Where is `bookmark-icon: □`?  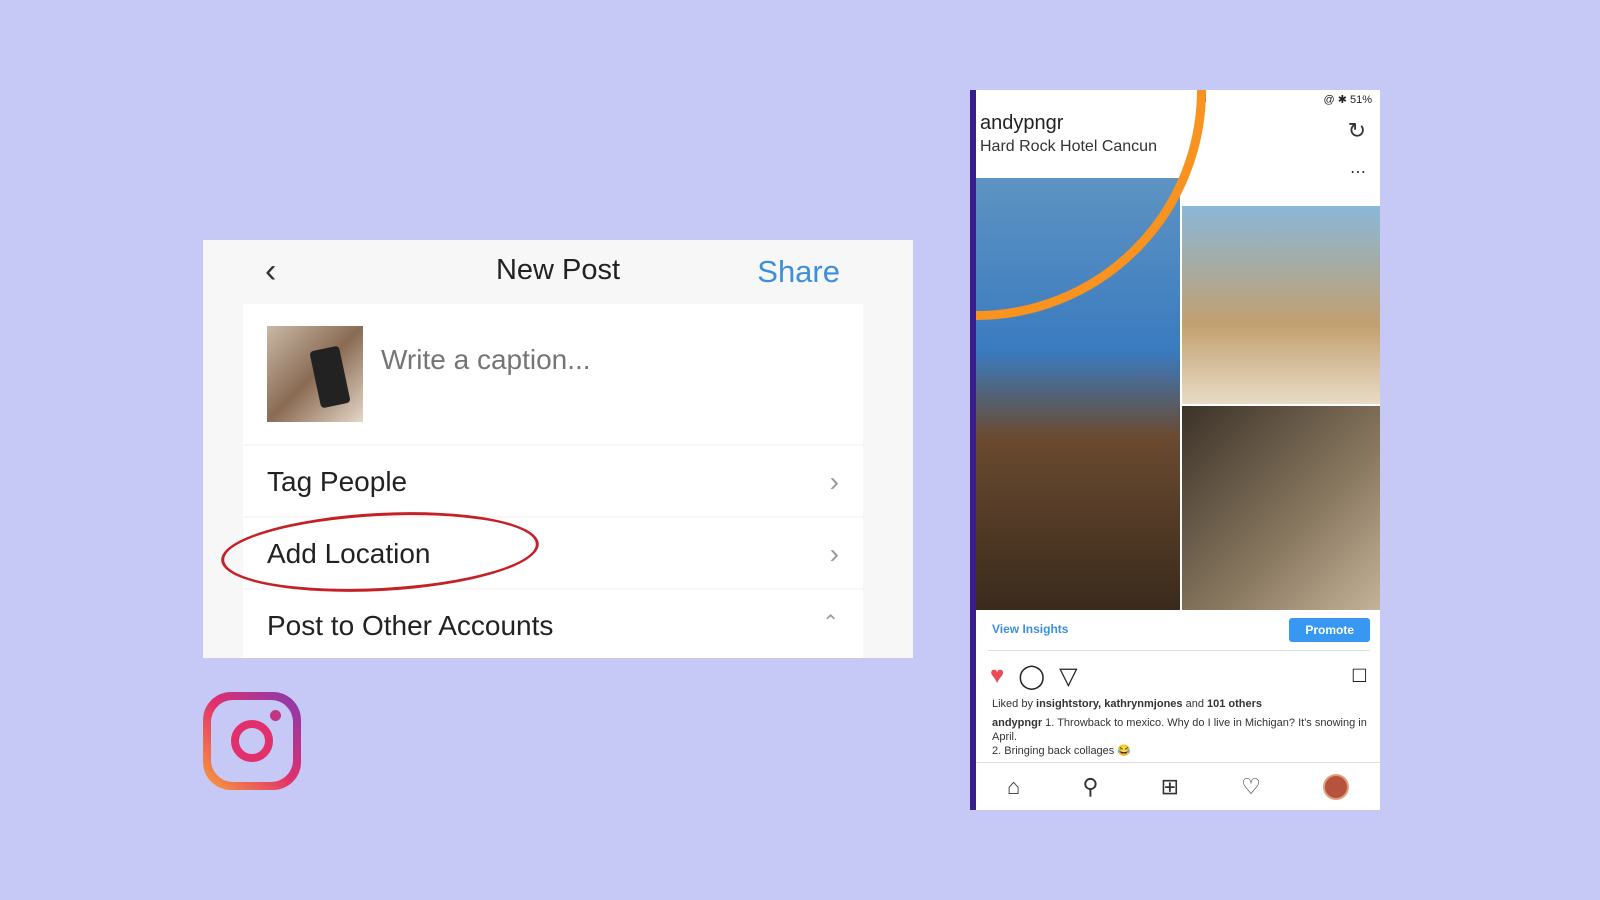 bookmark-icon: □ is located at coordinates (1359, 675).